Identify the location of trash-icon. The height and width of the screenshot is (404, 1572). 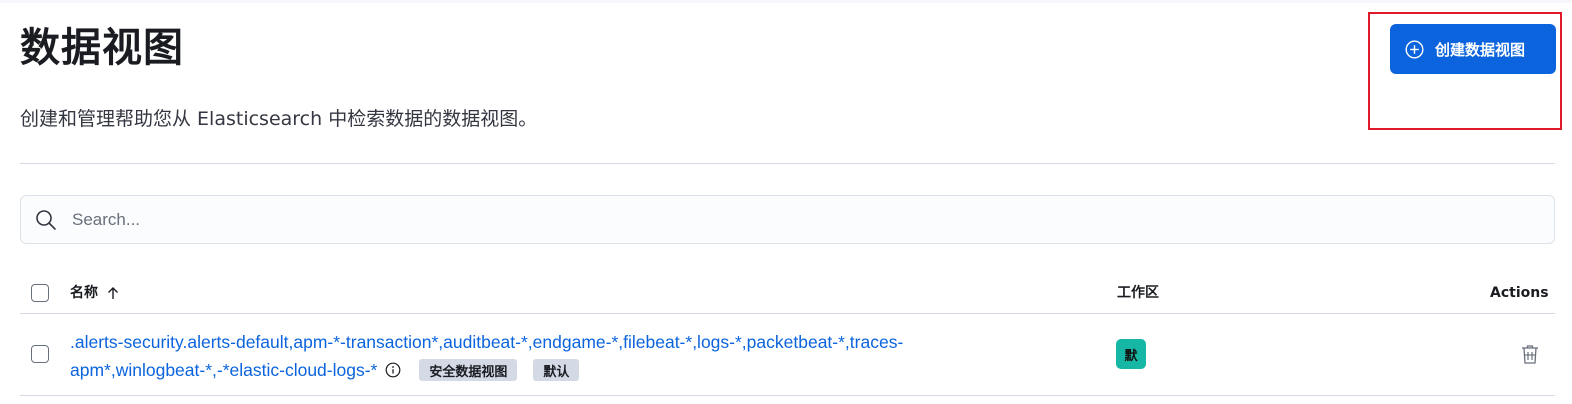
(1530, 354).